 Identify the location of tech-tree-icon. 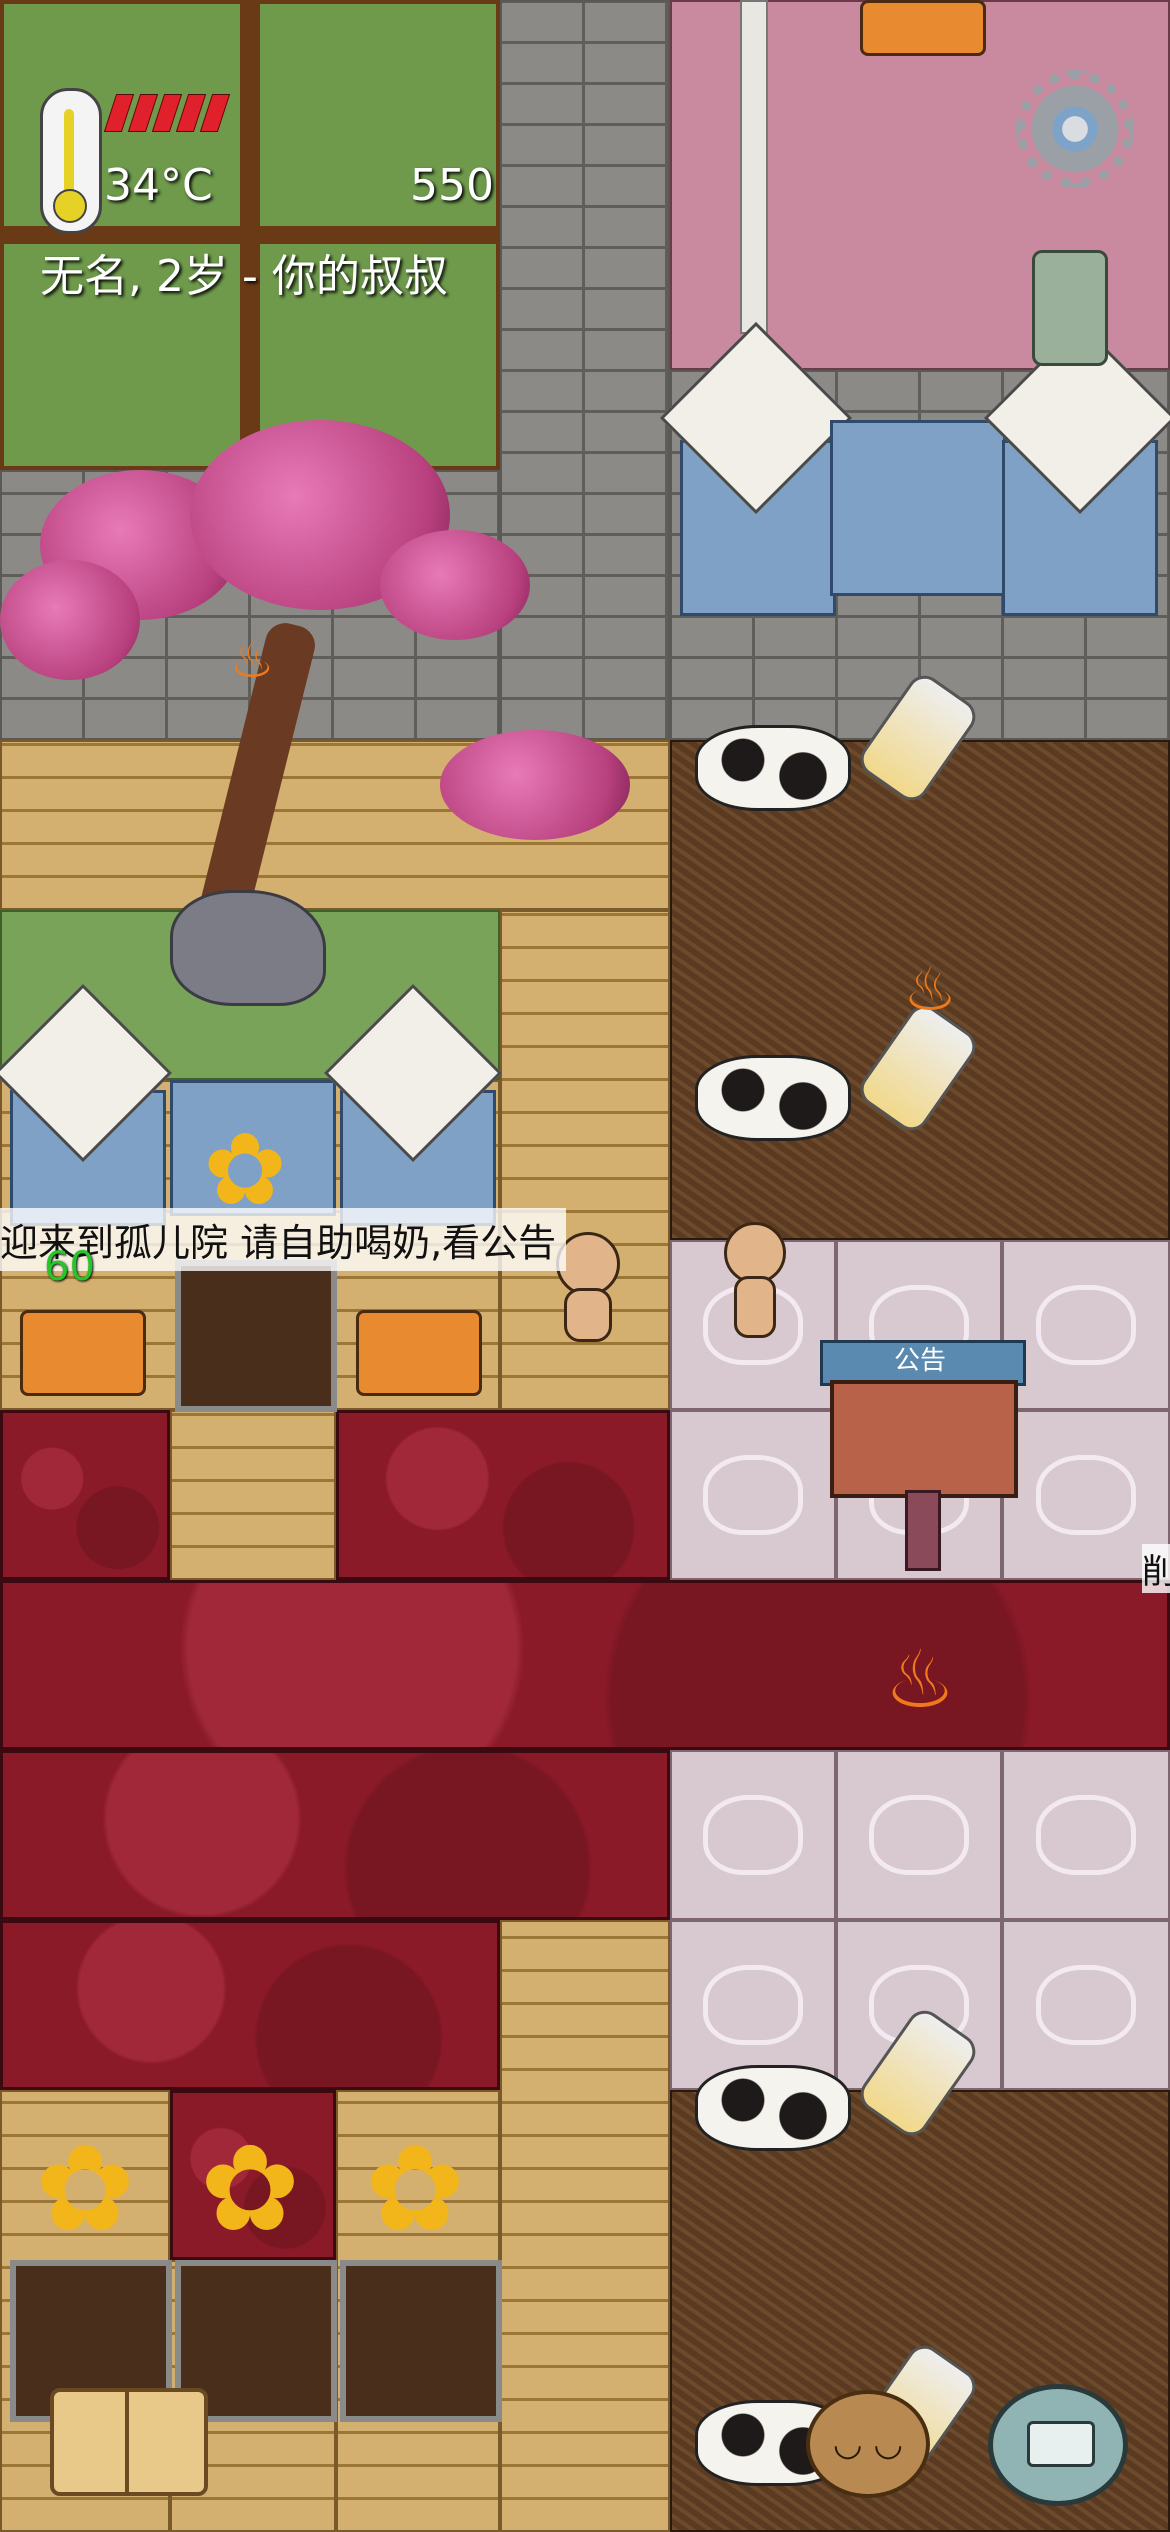
(1070, 308).